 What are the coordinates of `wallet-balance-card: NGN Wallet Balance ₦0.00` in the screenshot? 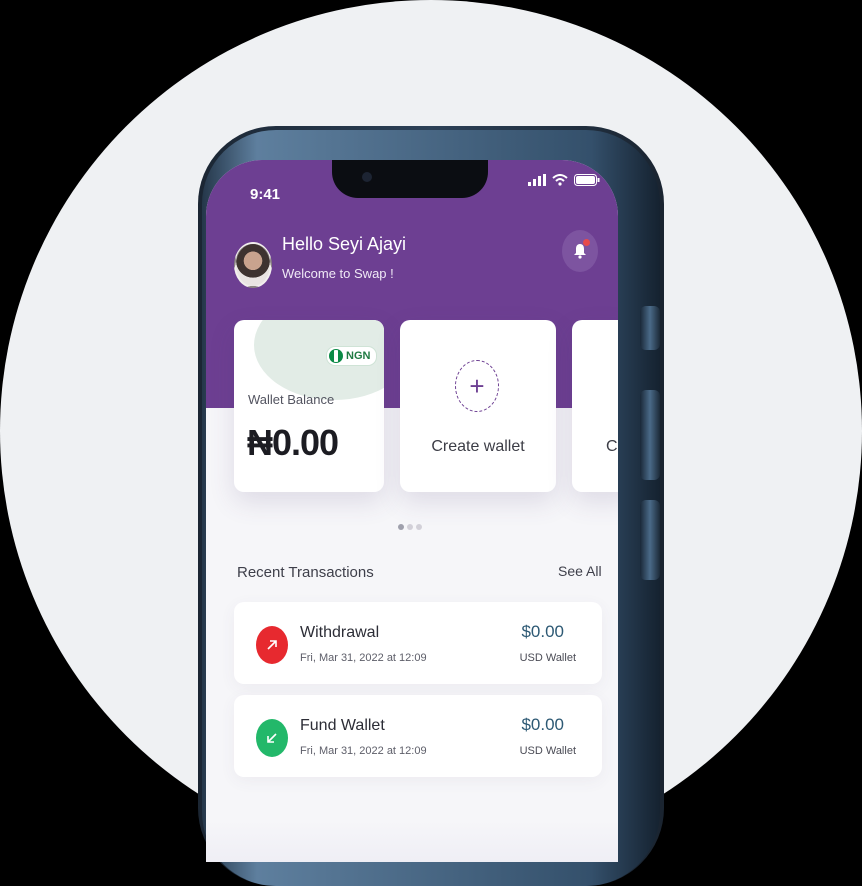 It's located at (309, 406).